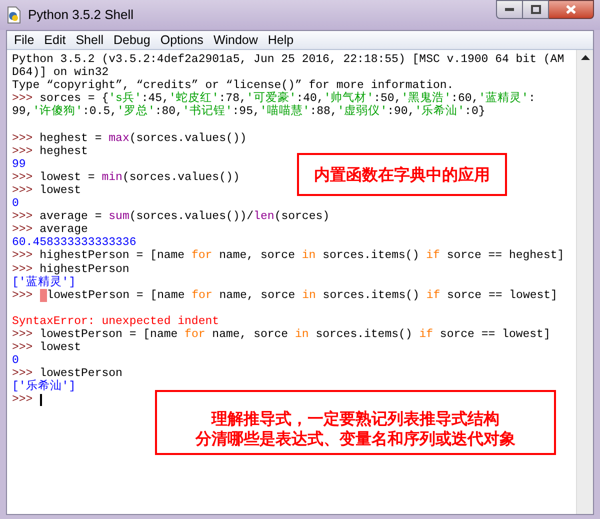 The height and width of the screenshot is (519, 600). I want to click on output-text: ['蓝精灵'], so click(44, 282).